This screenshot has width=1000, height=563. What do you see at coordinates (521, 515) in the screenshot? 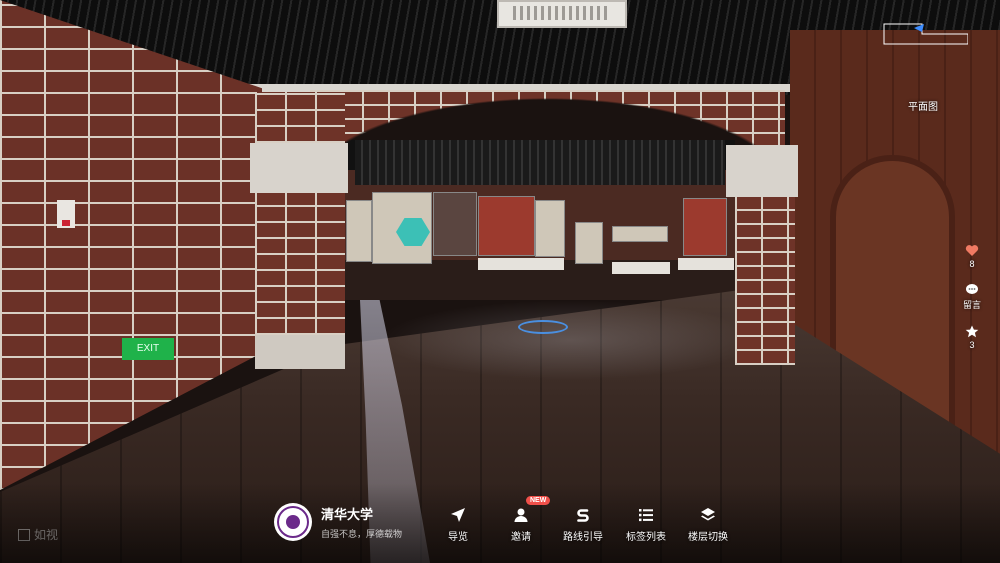
I see `user-icon` at bounding box center [521, 515].